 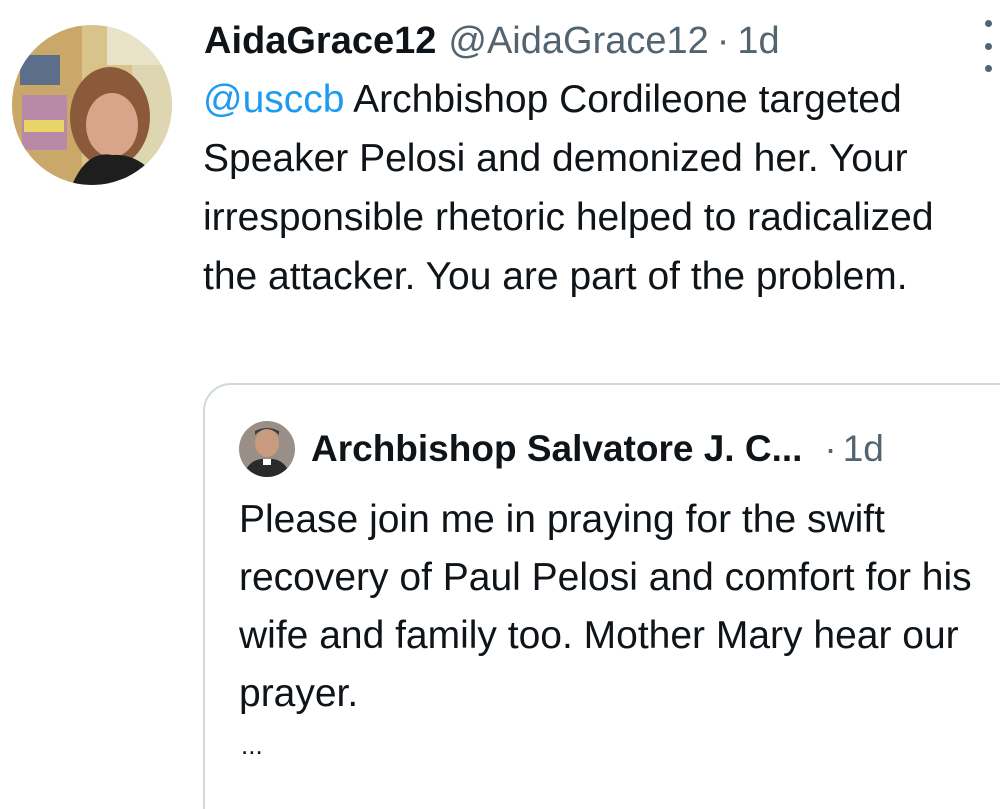 What do you see at coordinates (758, 41) in the screenshot?
I see `timestamp: 1d` at bounding box center [758, 41].